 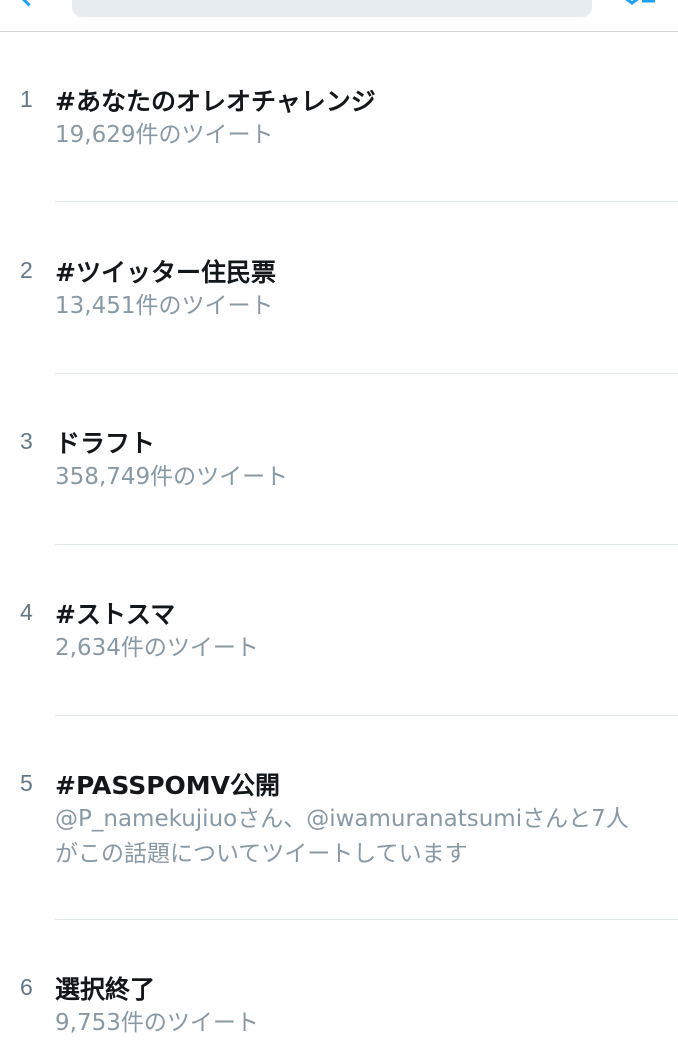 What do you see at coordinates (172, 477) in the screenshot?
I see `trend-tweet-count: 358,749件のツイート` at bounding box center [172, 477].